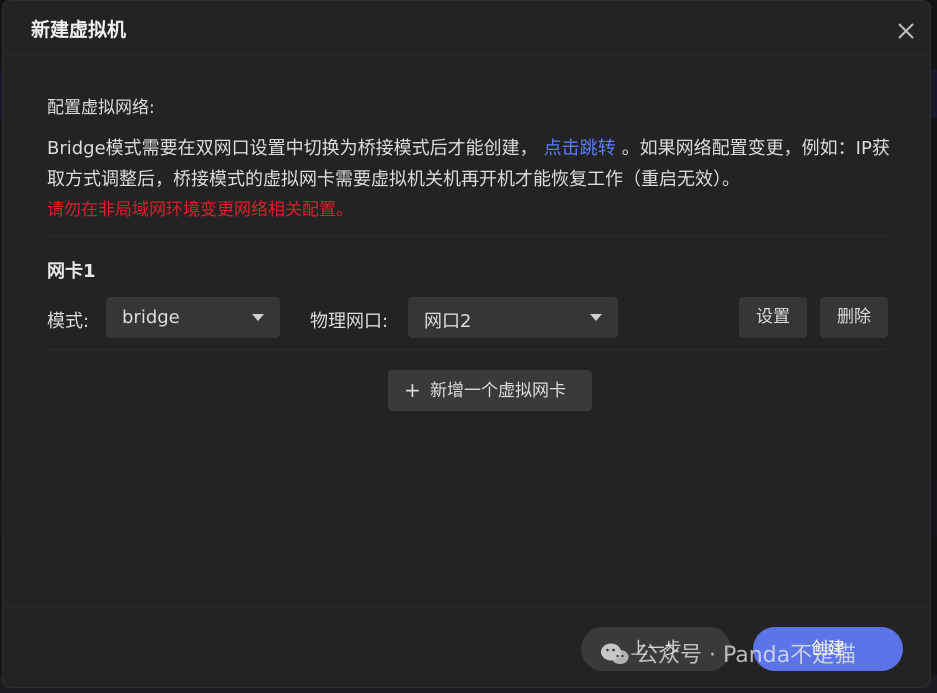  I want to click on network-warning: 请勿在非局域网环境变更网络相关配置。, so click(200, 210).